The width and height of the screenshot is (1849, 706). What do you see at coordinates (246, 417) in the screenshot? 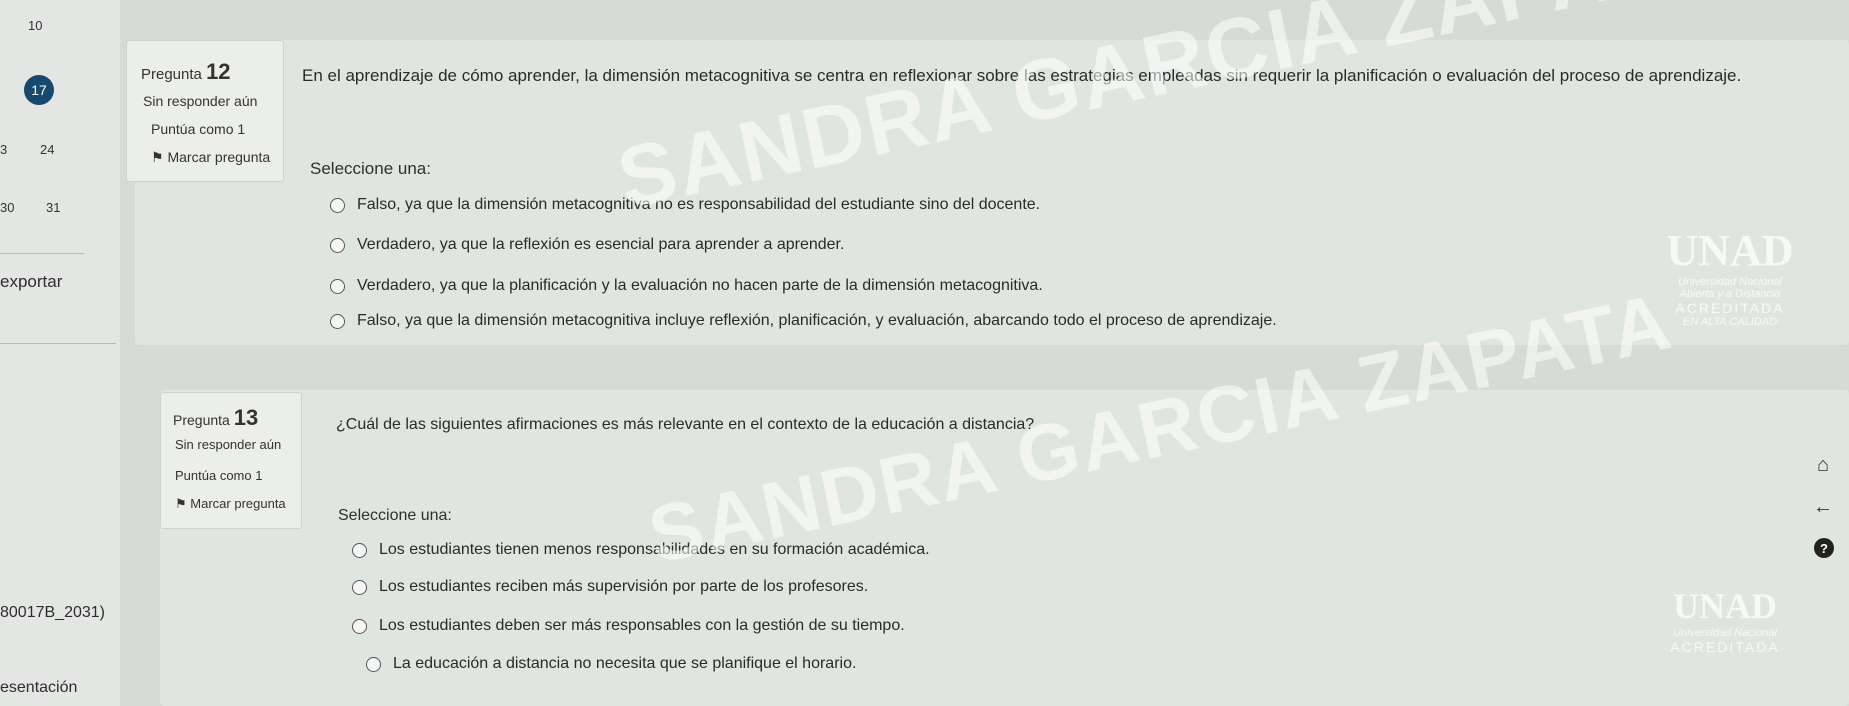
I see `question-number: 13` at bounding box center [246, 417].